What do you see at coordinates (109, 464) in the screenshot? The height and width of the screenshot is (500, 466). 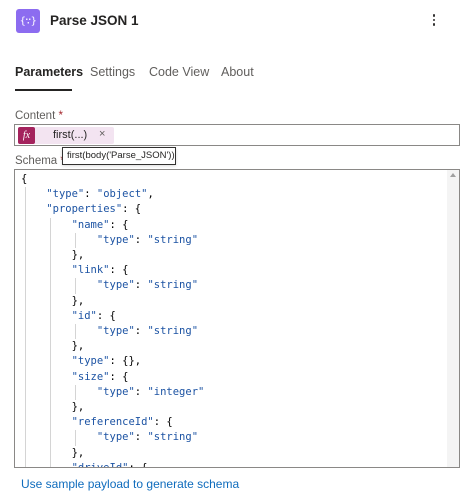 I see `schema-code-line: "driveId": {` at bounding box center [109, 464].